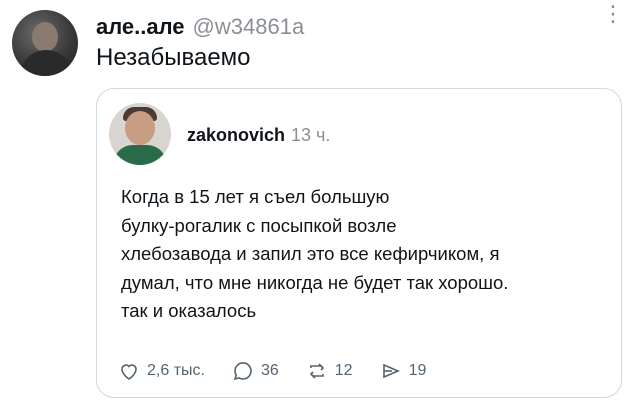  What do you see at coordinates (45, 37) in the screenshot?
I see `avatar-head` at bounding box center [45, 37].